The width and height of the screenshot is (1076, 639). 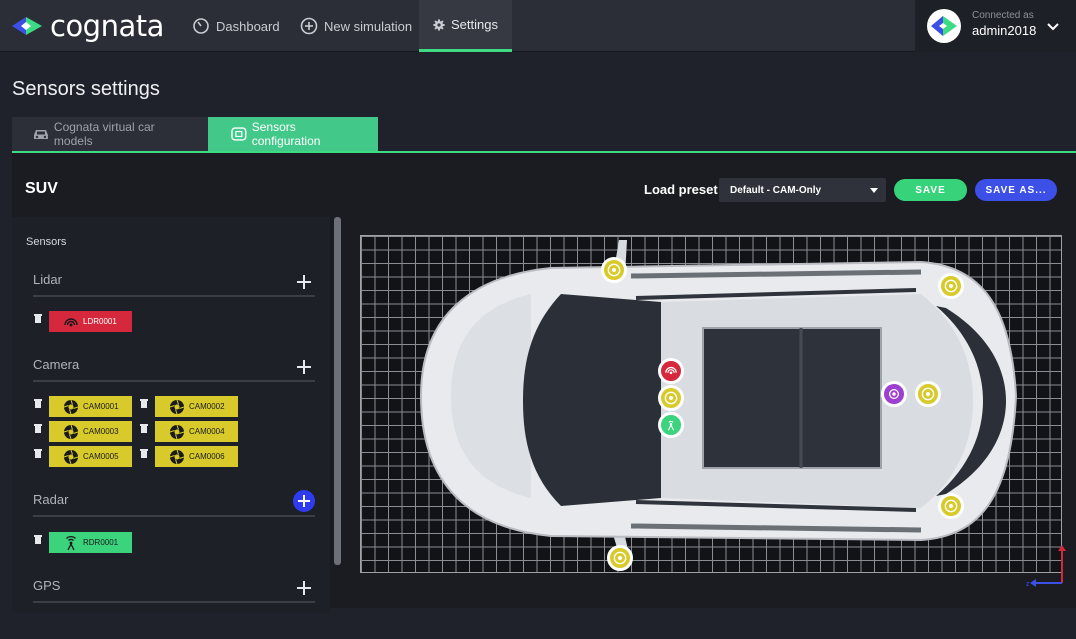 What do you see at coordinates (207, 456) in the screenshot?
I see `sensor-chip-label: CAM0006` at bounding box center [207, 456].